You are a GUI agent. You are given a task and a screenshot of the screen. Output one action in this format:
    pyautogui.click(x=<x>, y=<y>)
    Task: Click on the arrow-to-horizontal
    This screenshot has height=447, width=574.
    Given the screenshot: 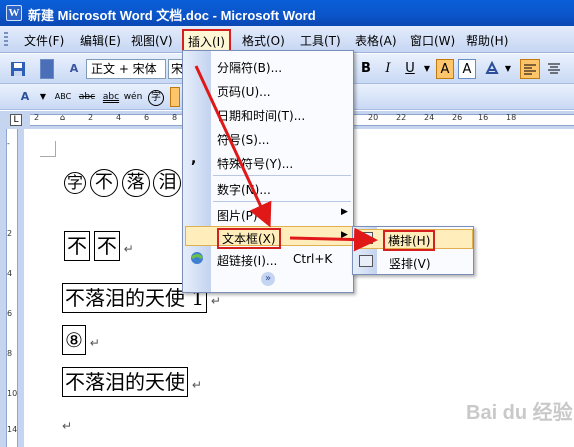 What is the action you would take?
    pyautogui.click(x=333, y=239)
    